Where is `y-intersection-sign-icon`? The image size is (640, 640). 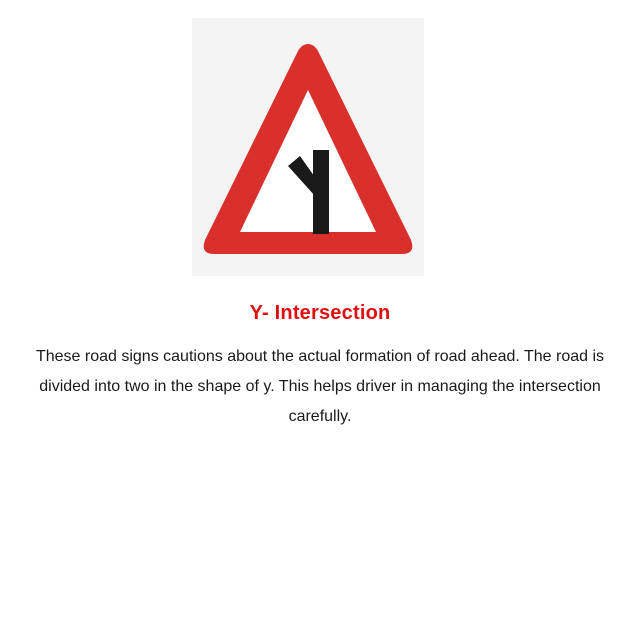
y-intersection-sign-icon is located at coordinates (308, 149).